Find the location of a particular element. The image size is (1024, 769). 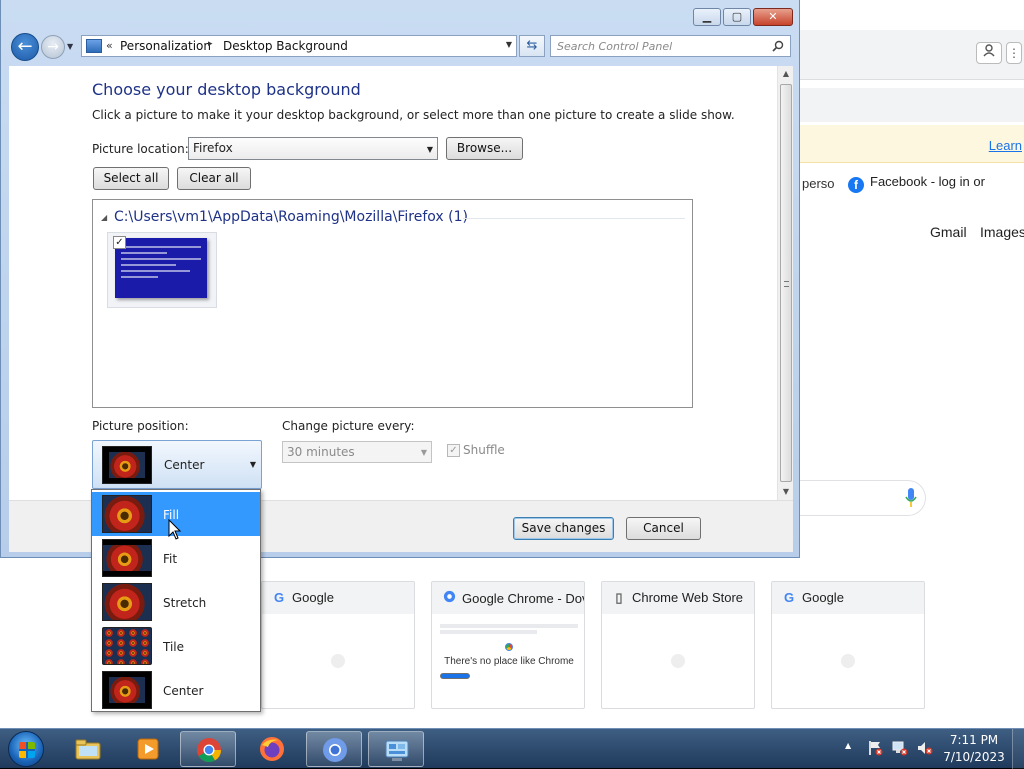

scroll-up-icon: ▲ is located at coordinates (786, 74).